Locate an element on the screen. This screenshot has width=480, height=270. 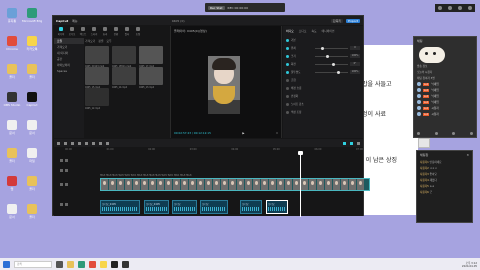
tool-media: 미디어 is located at coordinates (61, 31).